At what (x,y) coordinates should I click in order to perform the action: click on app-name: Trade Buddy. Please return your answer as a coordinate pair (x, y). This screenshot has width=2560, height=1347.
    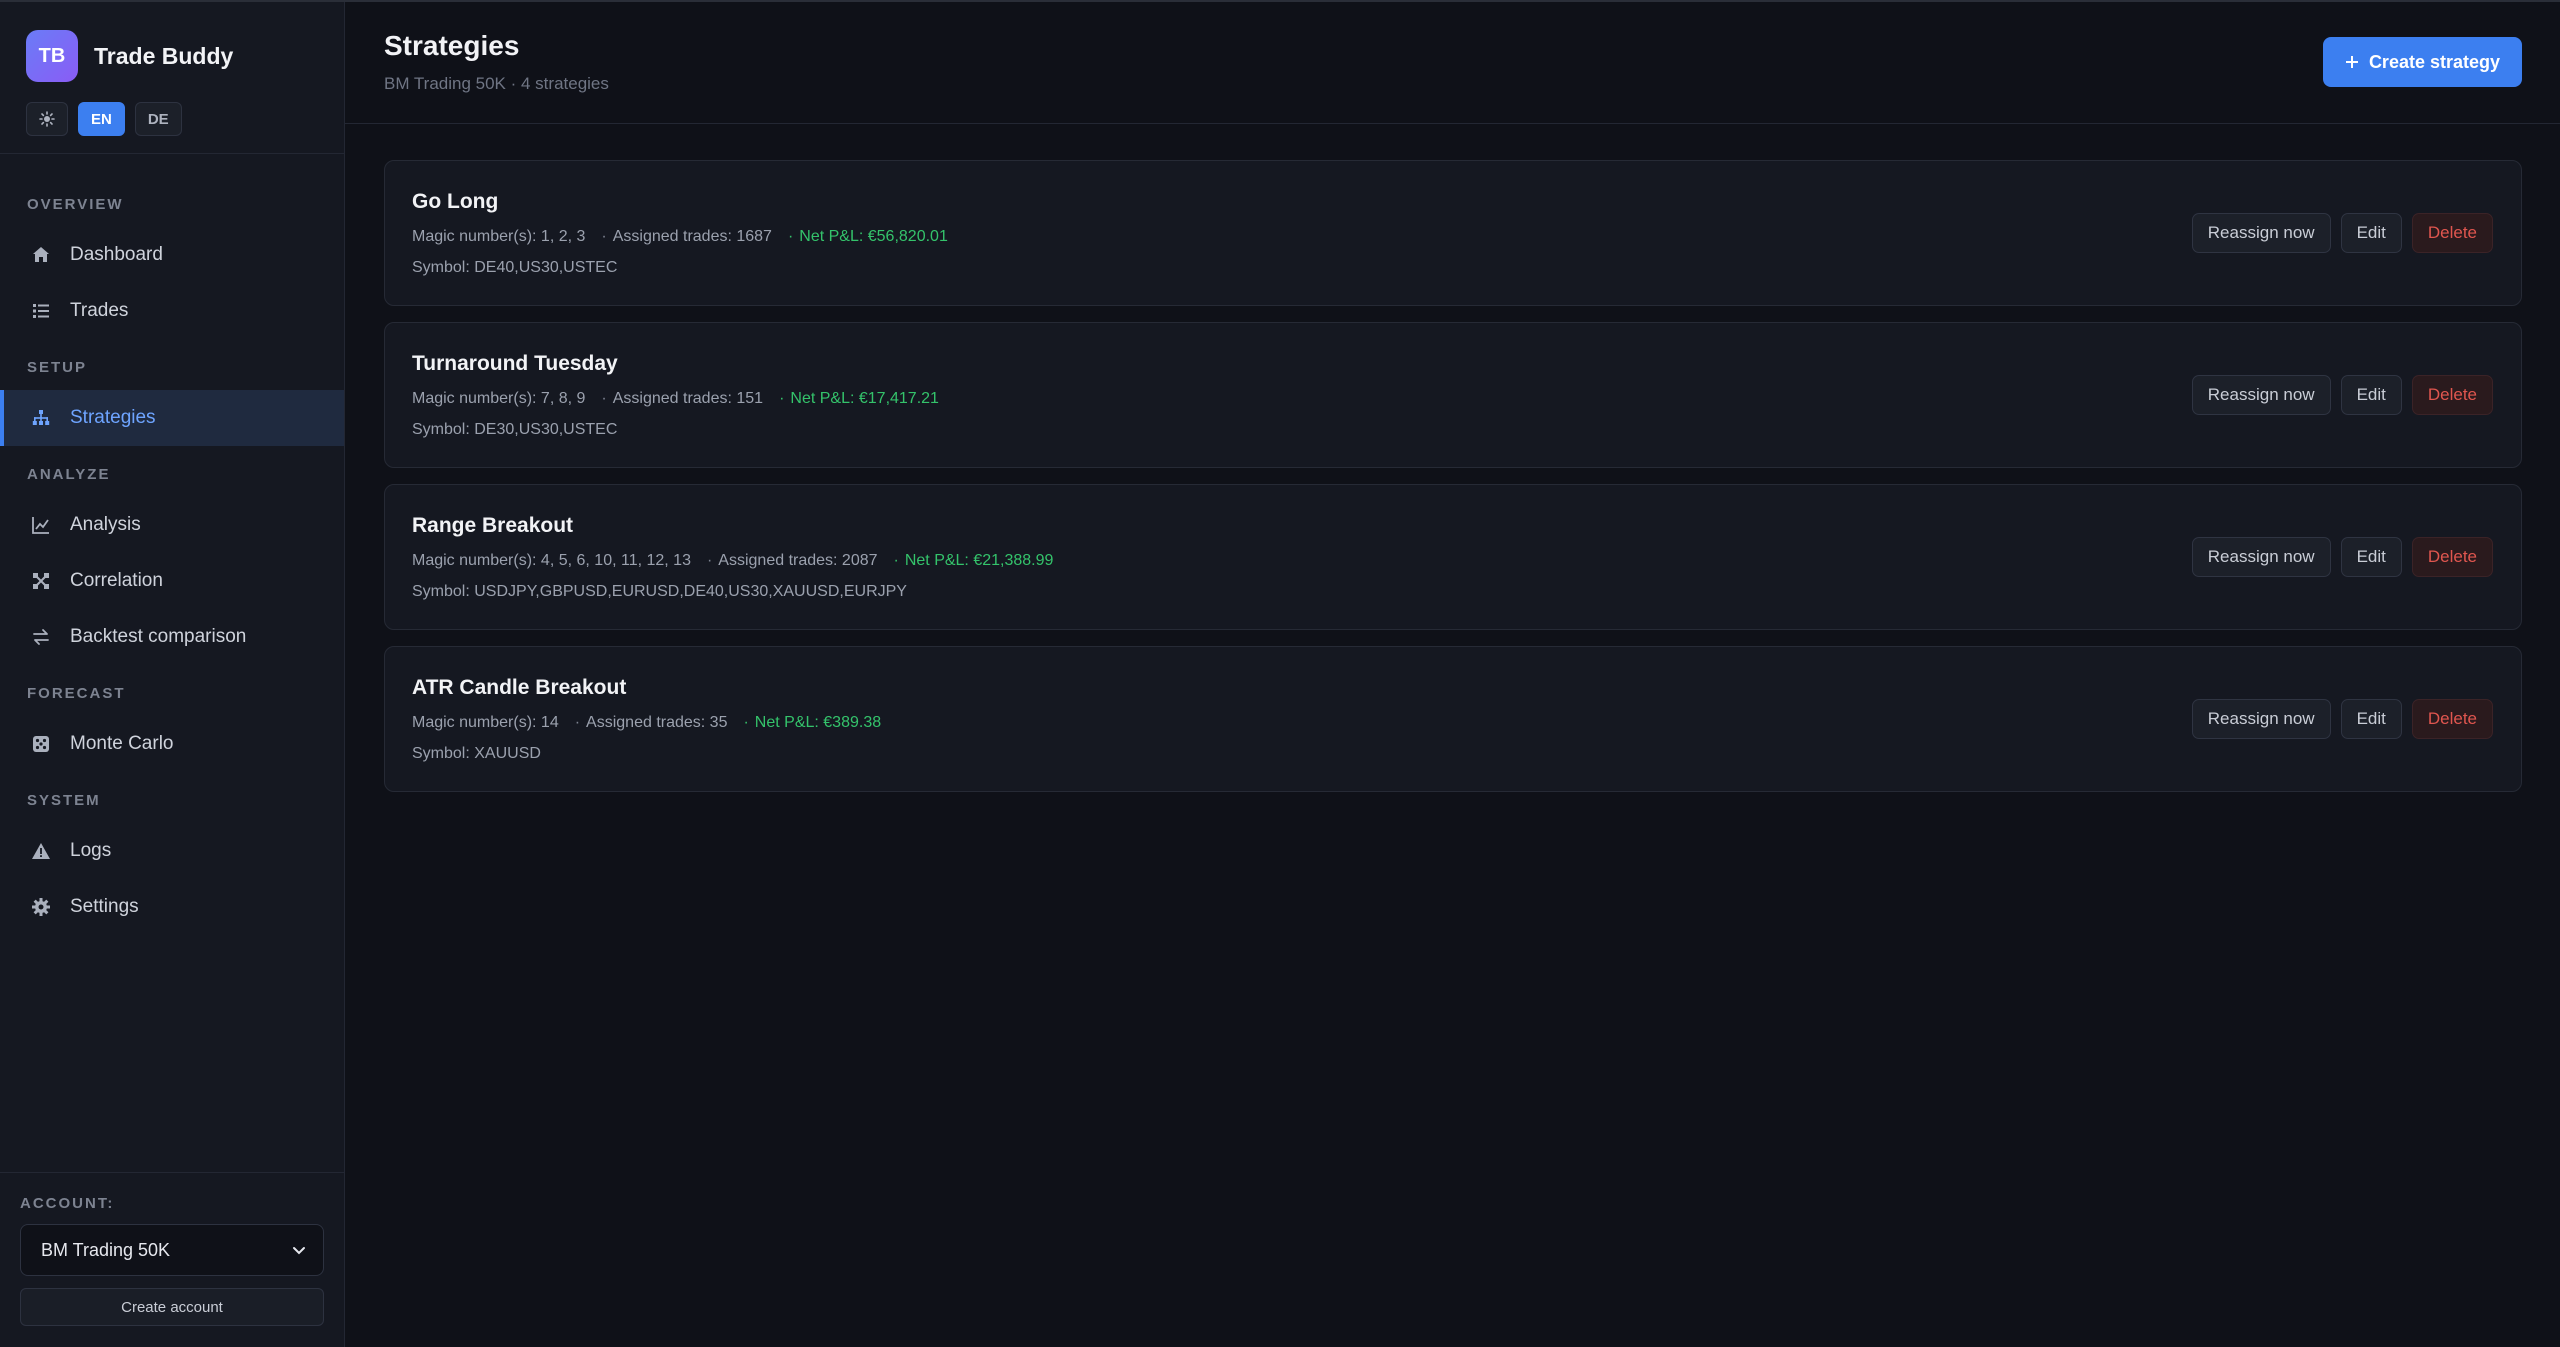
    Looking at the image, I should click on (164, 55).